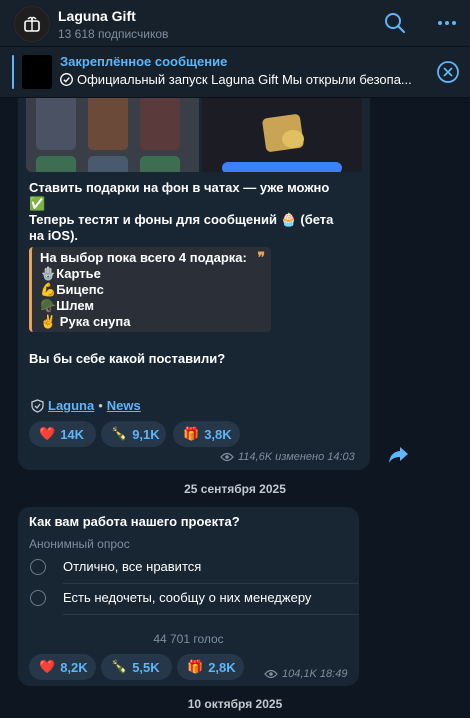 Image resolution: width=470 pixels, height=718 pixels. I want to click on close-pinned-button, so click(448, 72).